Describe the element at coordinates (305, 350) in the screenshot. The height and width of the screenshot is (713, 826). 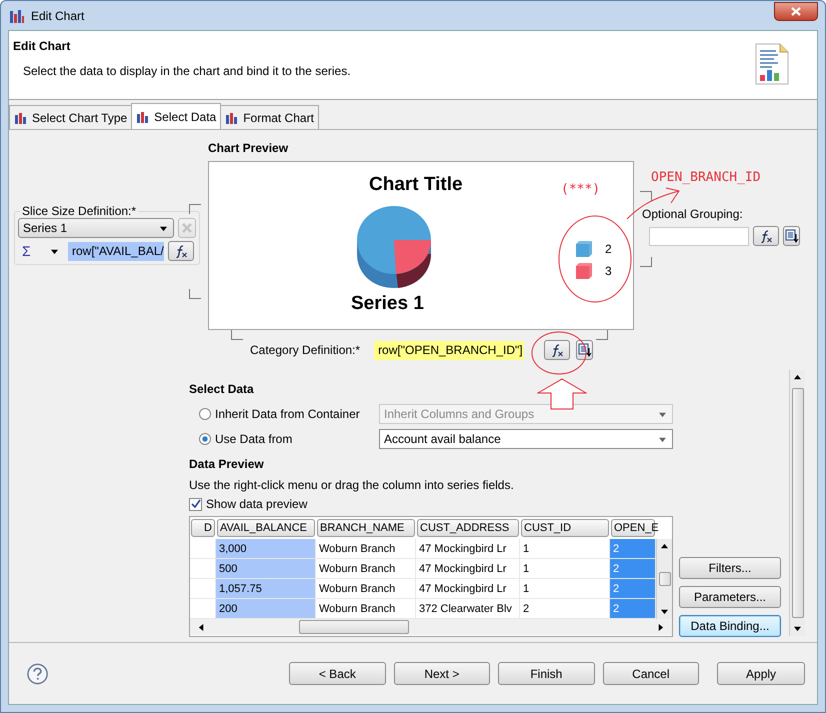
I see `field-label: Category Definition:*` at that location.